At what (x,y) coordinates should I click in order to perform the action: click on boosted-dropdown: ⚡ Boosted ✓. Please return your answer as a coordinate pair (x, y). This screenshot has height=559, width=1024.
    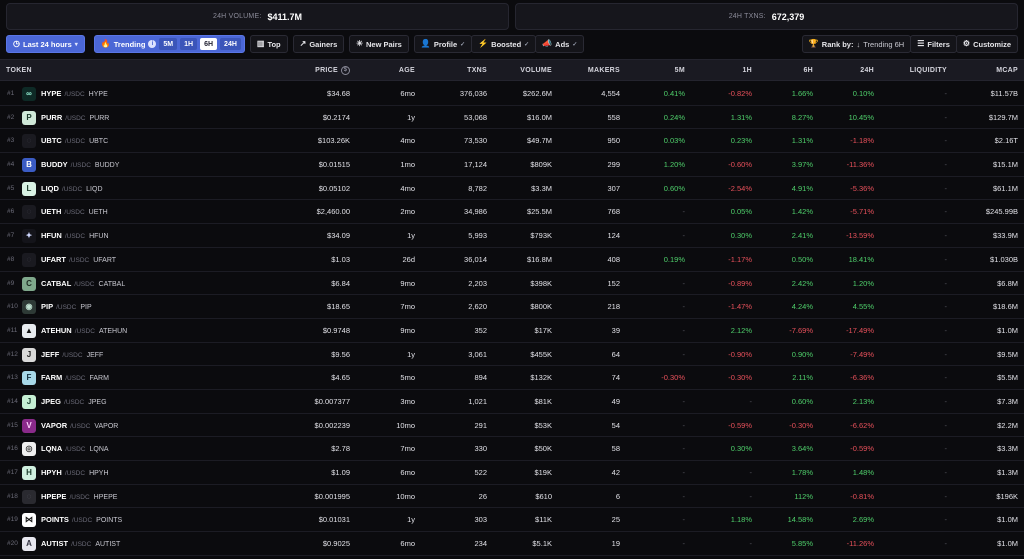
    Looking at the image, I should click on (504, 44).